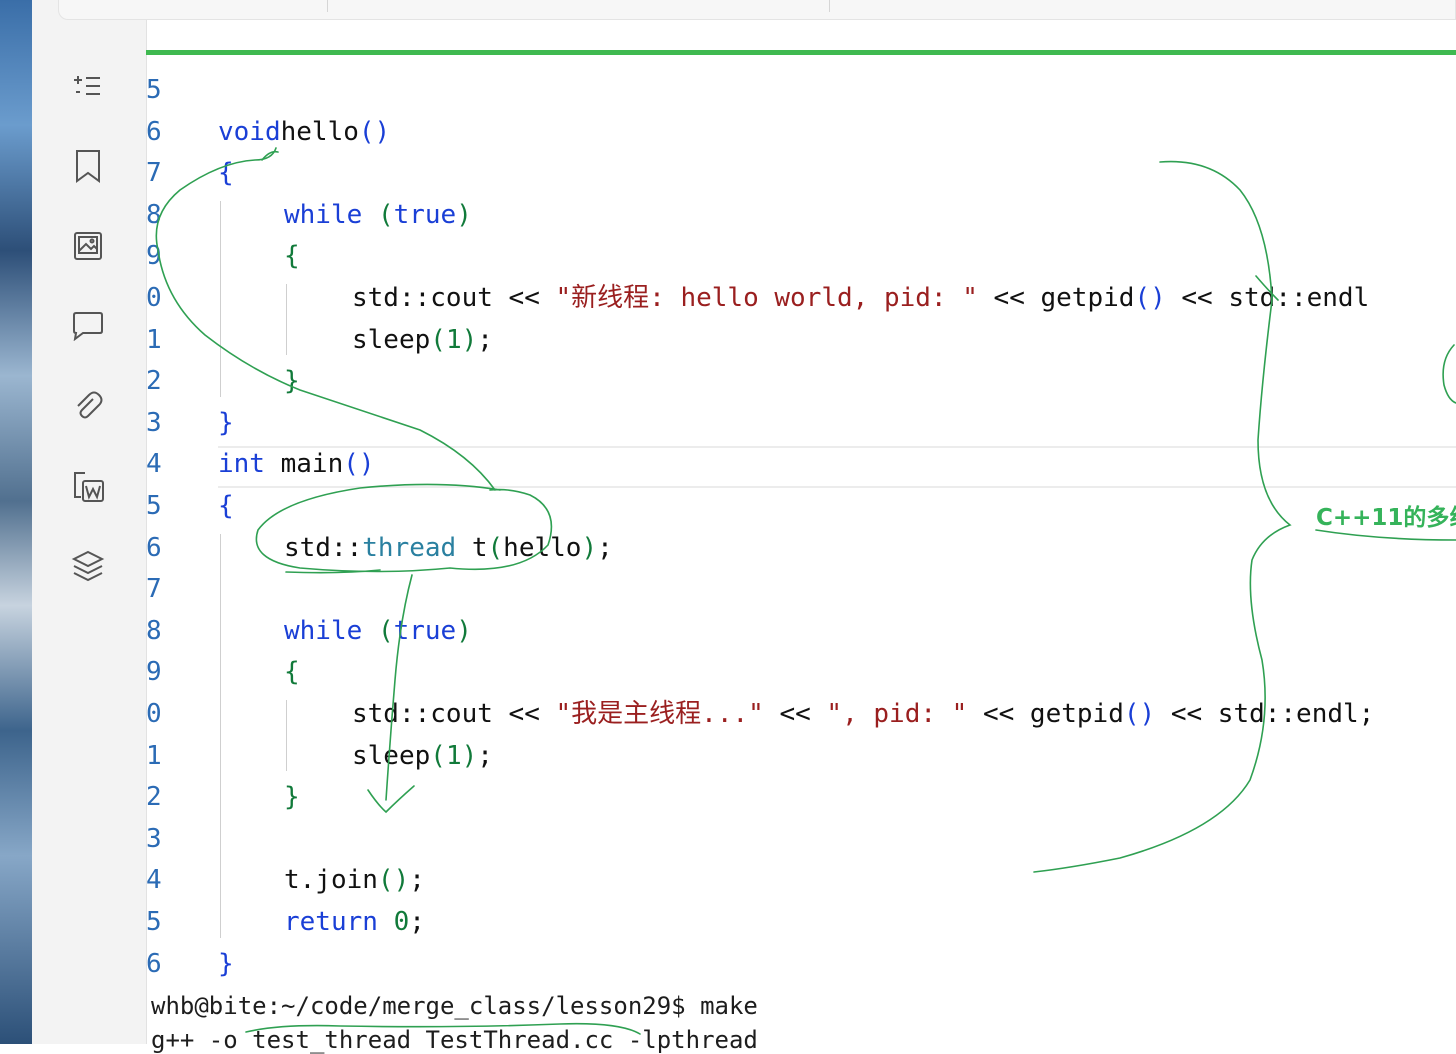 The height and width of the screenshot is (1054, 1456). I want to click on code-token: thread, so click(409, 547).